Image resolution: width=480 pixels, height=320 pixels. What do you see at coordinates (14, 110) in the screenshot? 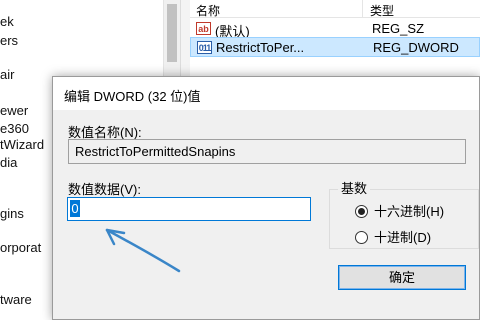
I see `tree-item: ewer` at bounding box center [14, 110].